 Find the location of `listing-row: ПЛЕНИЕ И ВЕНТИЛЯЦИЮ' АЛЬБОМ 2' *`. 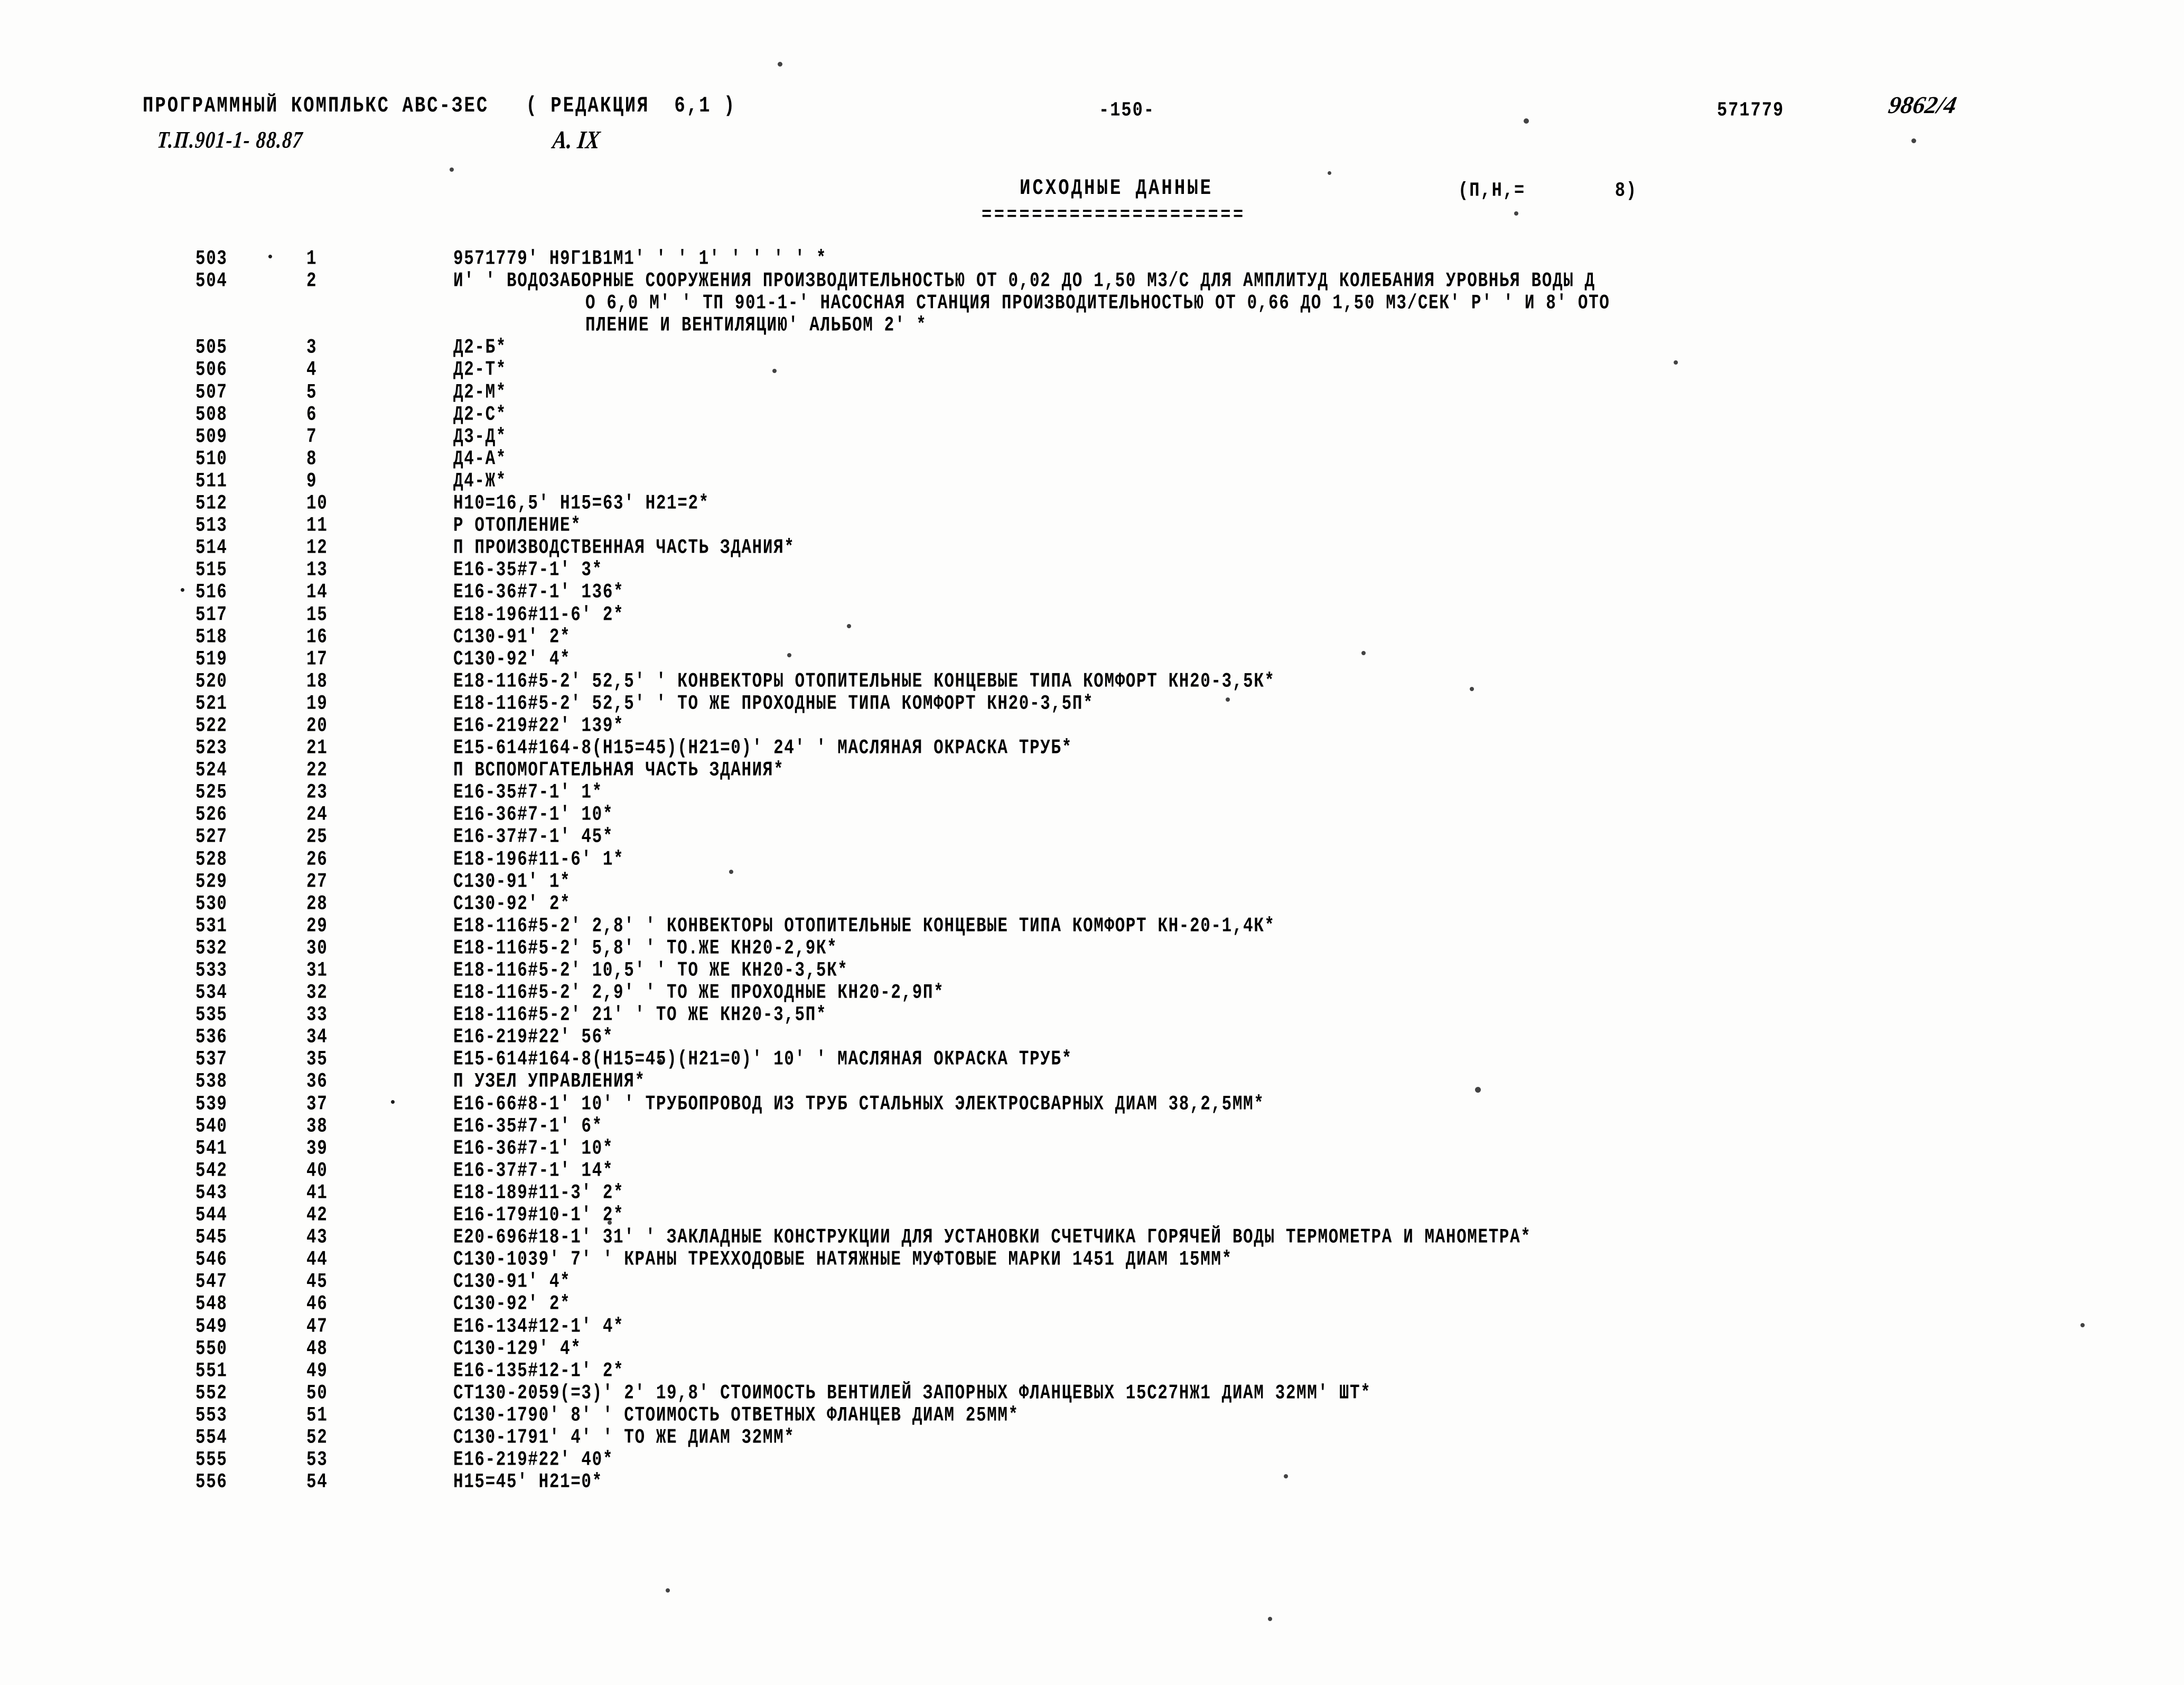

listing-row: ПЛЕНИЕ И ВЕНТИЛЯЦИЮ' АЛЬБОМ 2' * is located at coordinates (1092, 326).